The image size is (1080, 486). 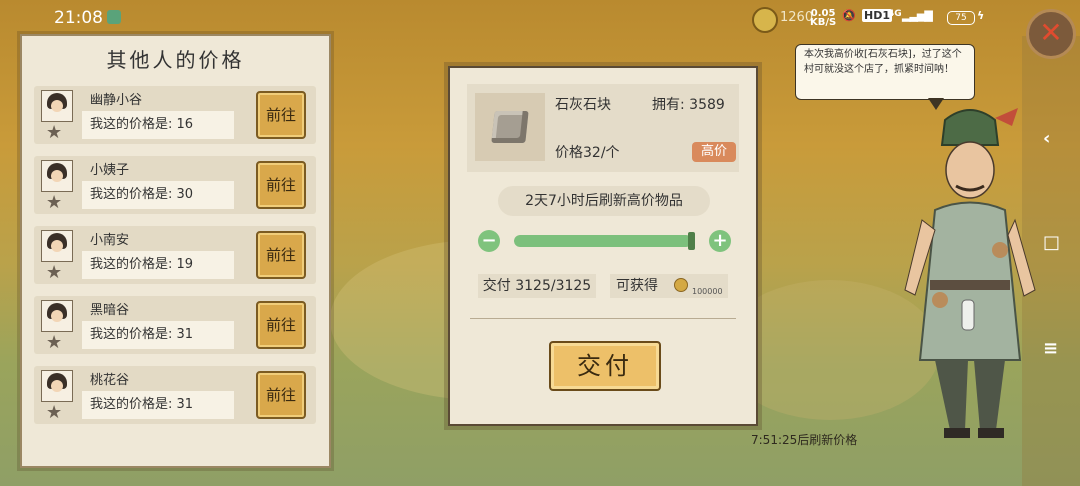 What do you see at coordinates (637, 286) in the screenshot?
I see `reward-label: 可获得` at bounding box center [637, 286].